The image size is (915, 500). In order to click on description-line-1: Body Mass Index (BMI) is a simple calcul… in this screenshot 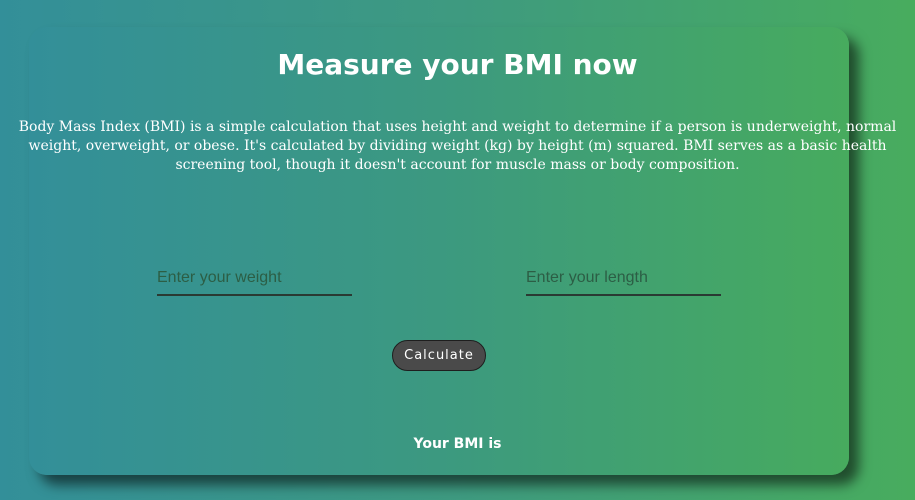, I will do `click(457, 127)`.